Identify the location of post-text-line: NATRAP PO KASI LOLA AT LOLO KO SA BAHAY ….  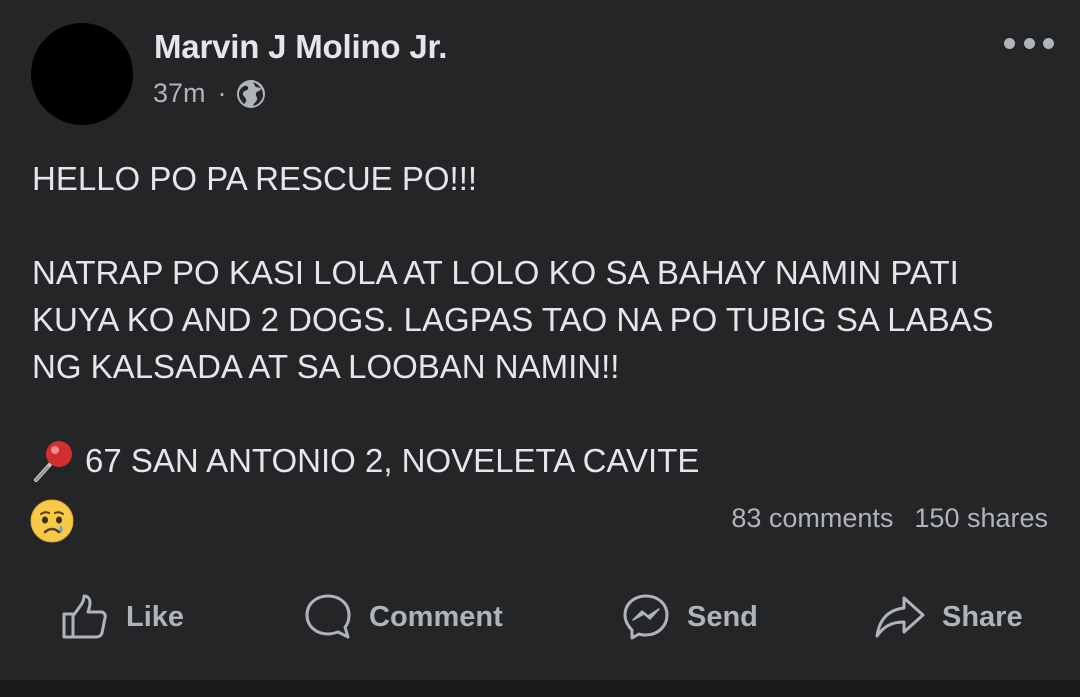
(495, 272).